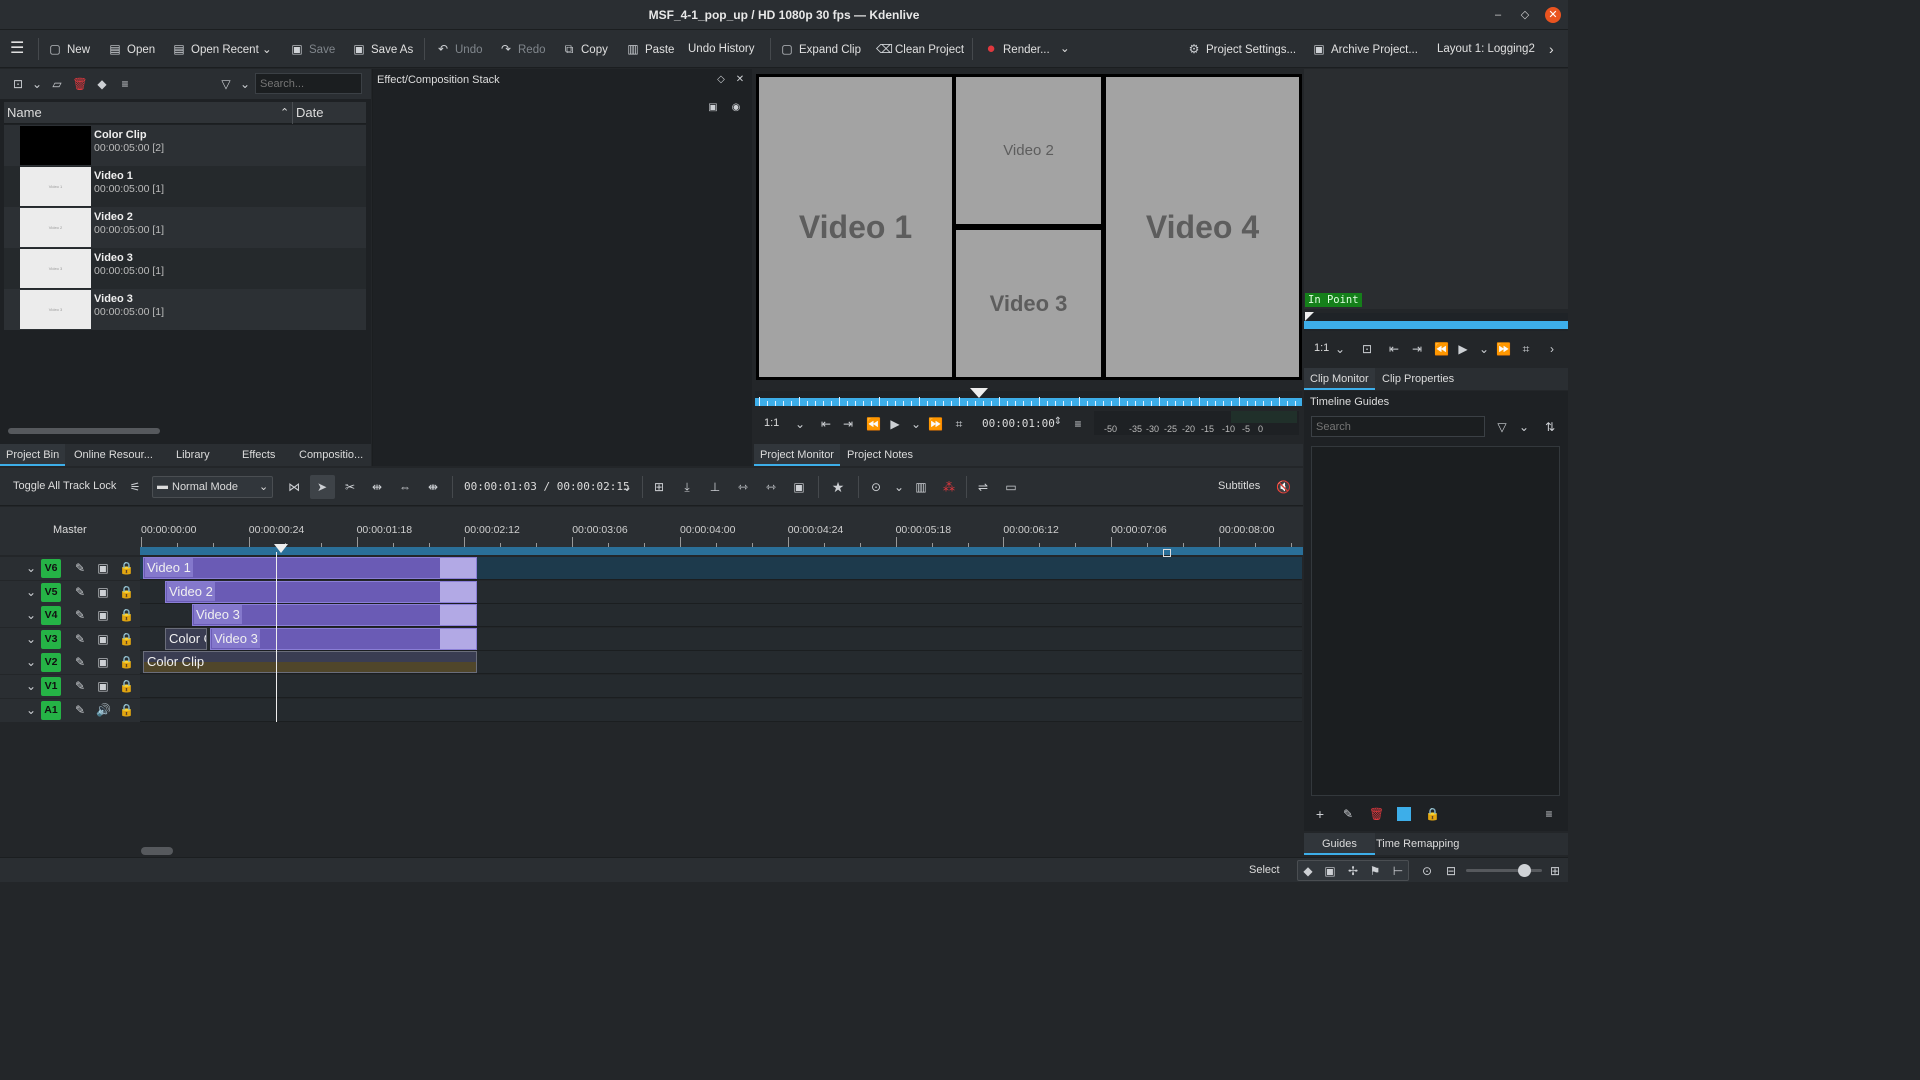 The height and width of the screenshot is (1080, 1920). Describe the element at coordinates (310, 568) in the screenshot. I see `timeline-clip: Video 1` at that location.